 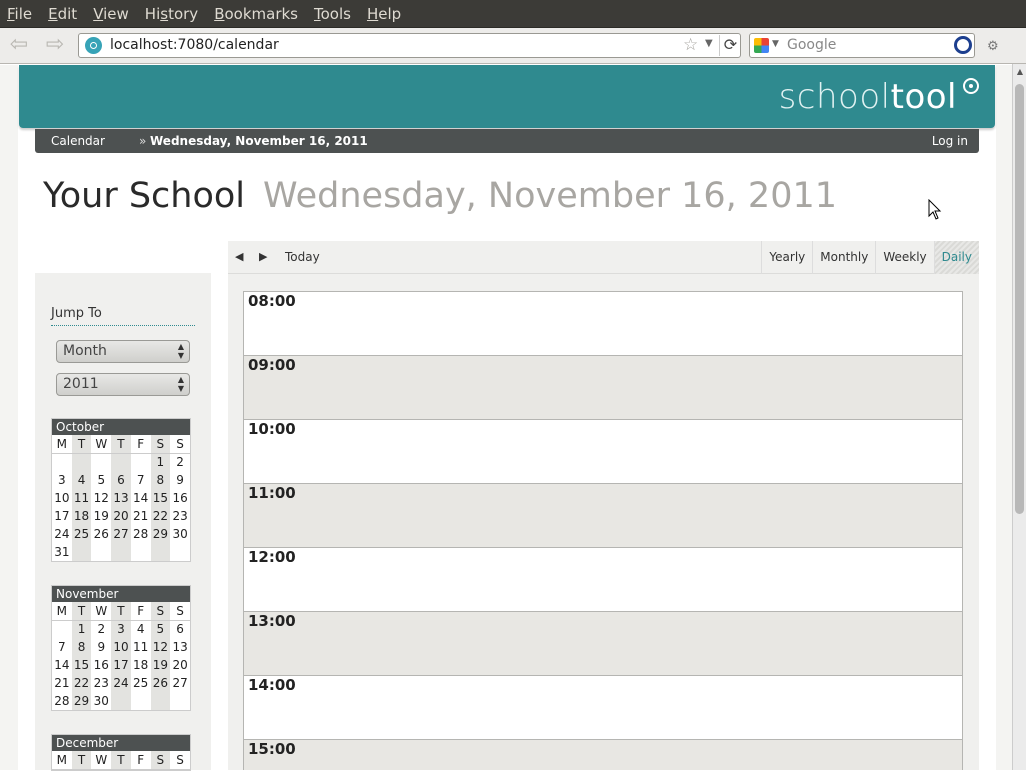 What do you see at coordinates (843, 257) in the screenshot?
I see `view-tab-monthly: Monthly` at bounding box center [843, 257].